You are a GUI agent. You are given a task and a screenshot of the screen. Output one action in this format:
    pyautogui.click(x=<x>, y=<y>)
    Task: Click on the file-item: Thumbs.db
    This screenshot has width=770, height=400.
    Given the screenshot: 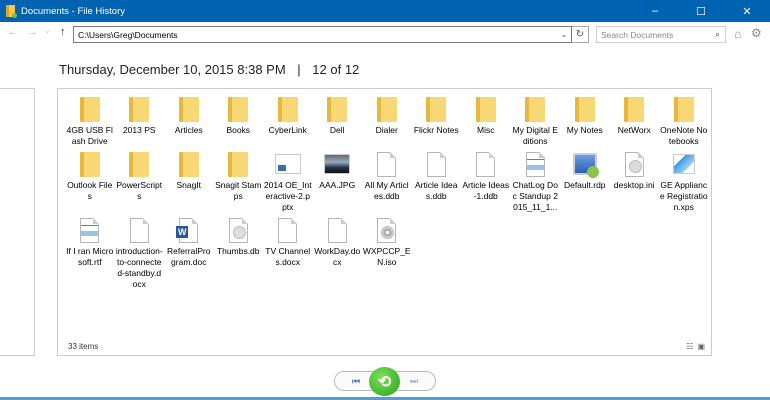 What is the action you would take?
    pyautogui.click(x=239, y=253)
    